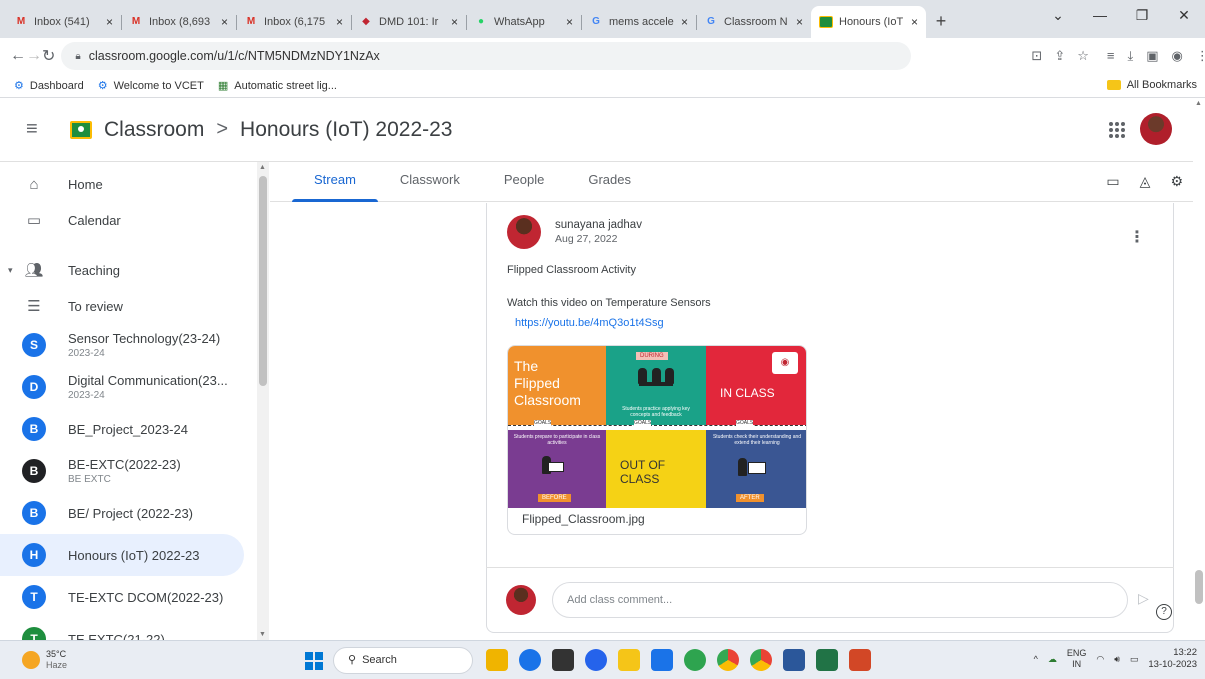 This screenshot has height=679, width=1205. Describe the element at coordinates (18, 56) in the screenshot. I see `back-icon: ←` at that location.